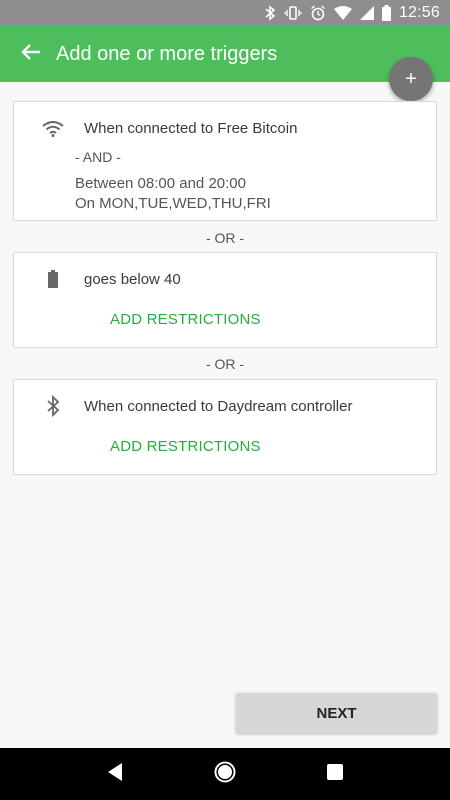 The image size is (450, 800). Describe the element at coordinates (167, 53) in the screenshot. I see `page-title: Add one or more triggers` at that location.